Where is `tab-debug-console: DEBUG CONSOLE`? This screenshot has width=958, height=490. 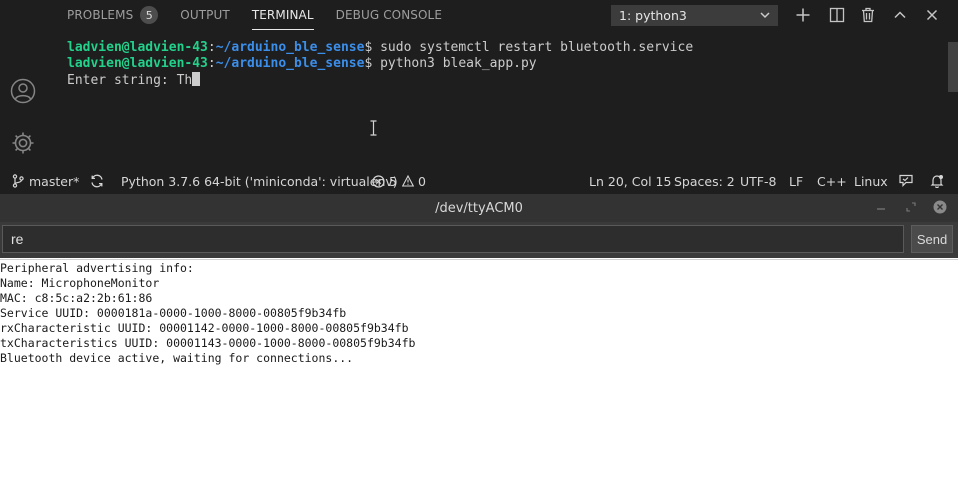 tab-debug-console: DEBUG CONSOLE is located at coordinates (389, 15).